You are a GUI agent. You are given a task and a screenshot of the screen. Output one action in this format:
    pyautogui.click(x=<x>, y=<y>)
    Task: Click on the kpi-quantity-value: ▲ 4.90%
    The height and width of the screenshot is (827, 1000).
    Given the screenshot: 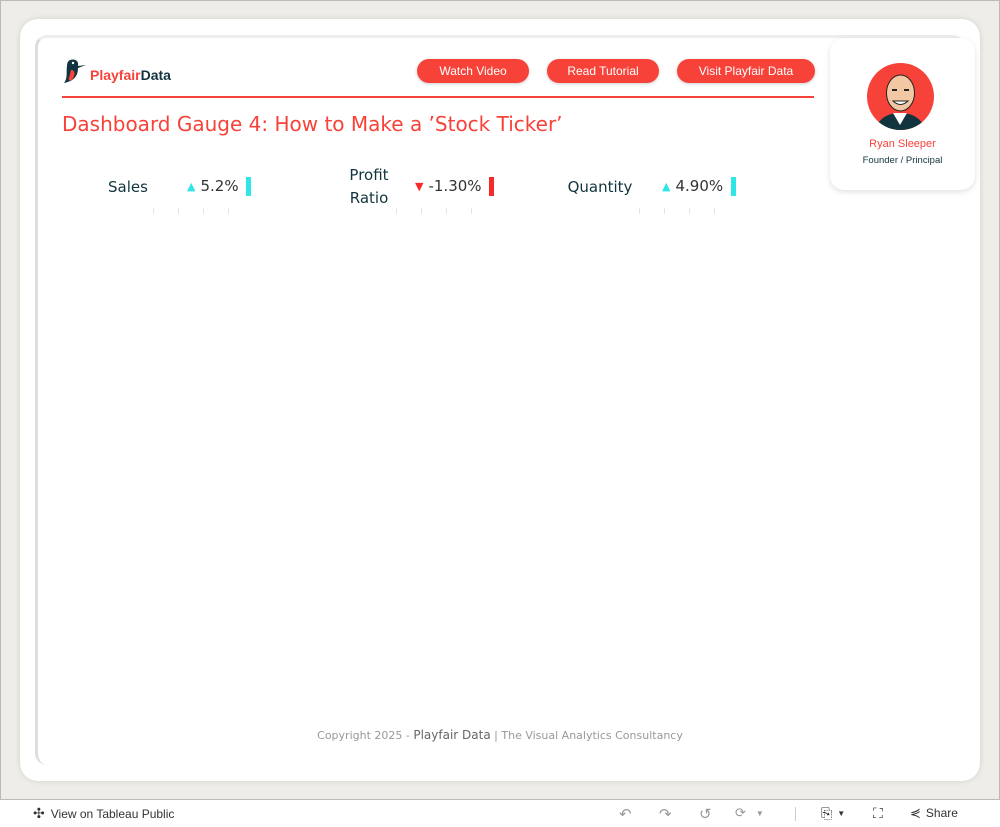 What is the action you would take?
    pyautogui.click(x=692, y=186)
    